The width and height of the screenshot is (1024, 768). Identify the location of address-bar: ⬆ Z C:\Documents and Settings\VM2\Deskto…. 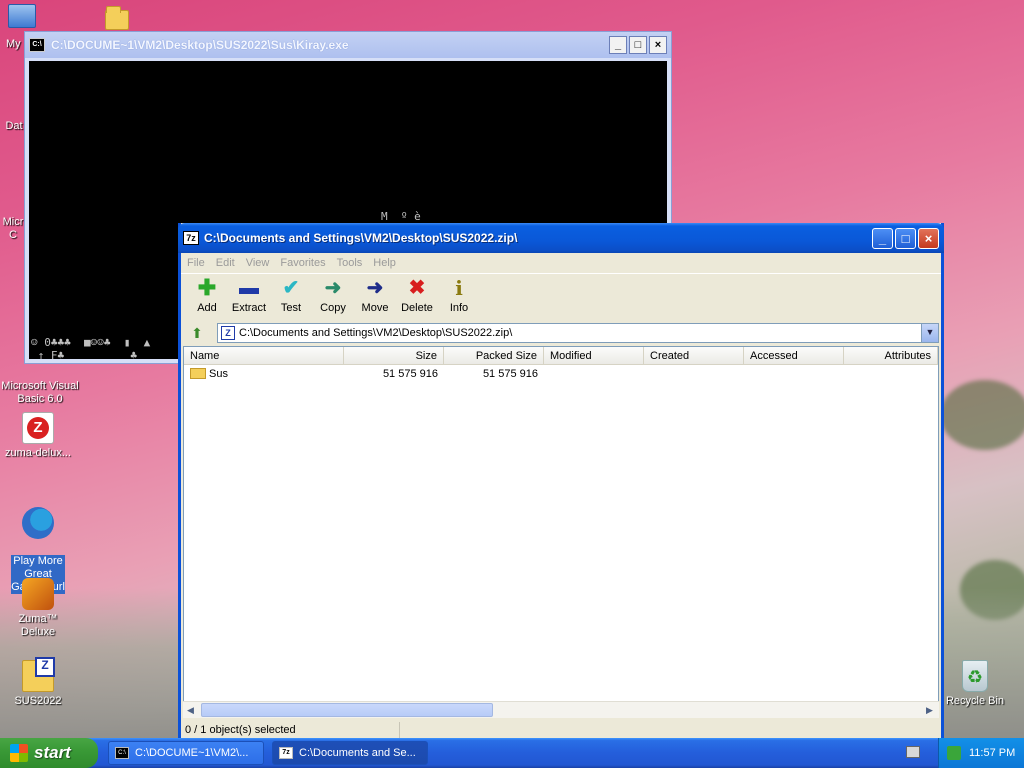
(561, 333).